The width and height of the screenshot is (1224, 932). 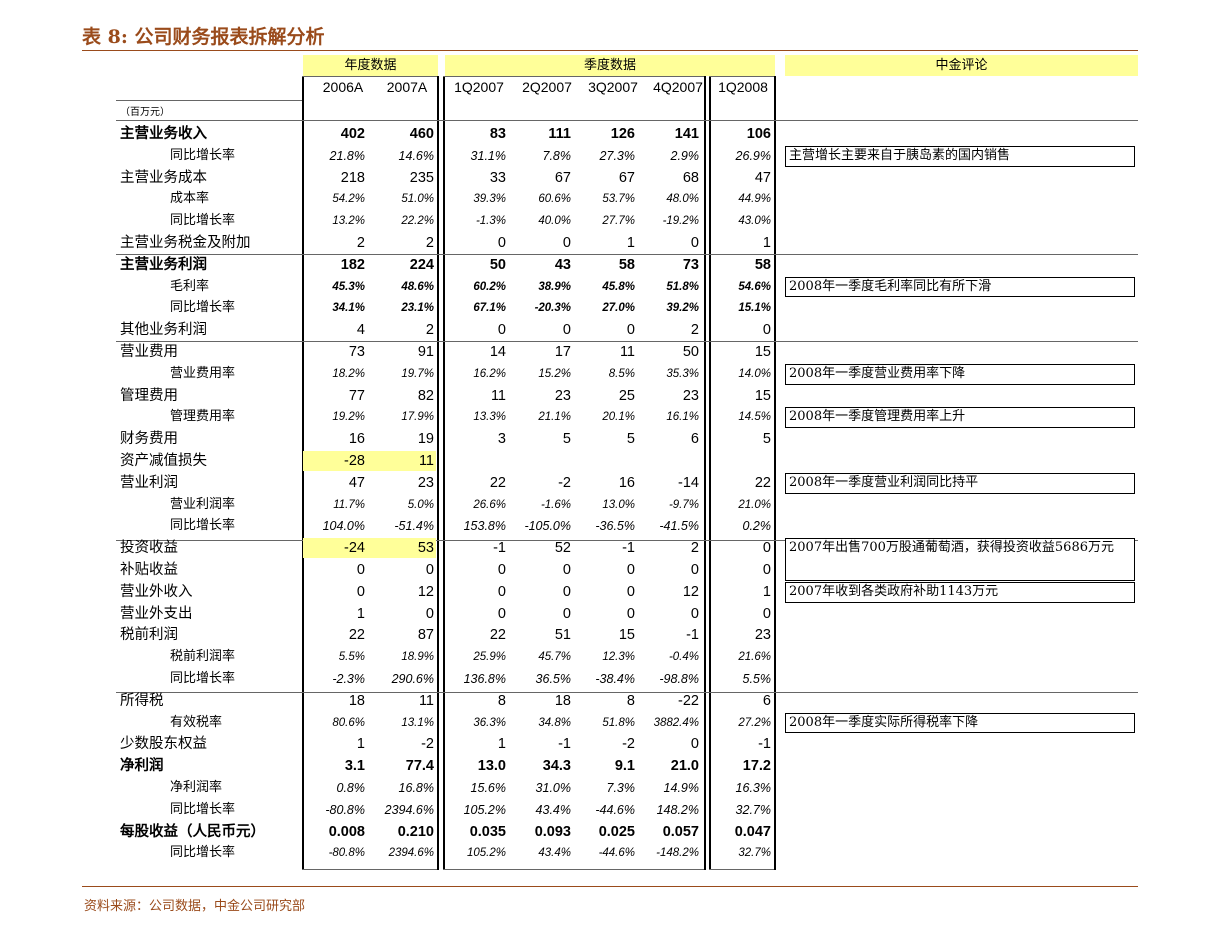 I want to click on table-row: 其他业务利润 4 2 0 0 0 2 0, so click(x=612, y=330).